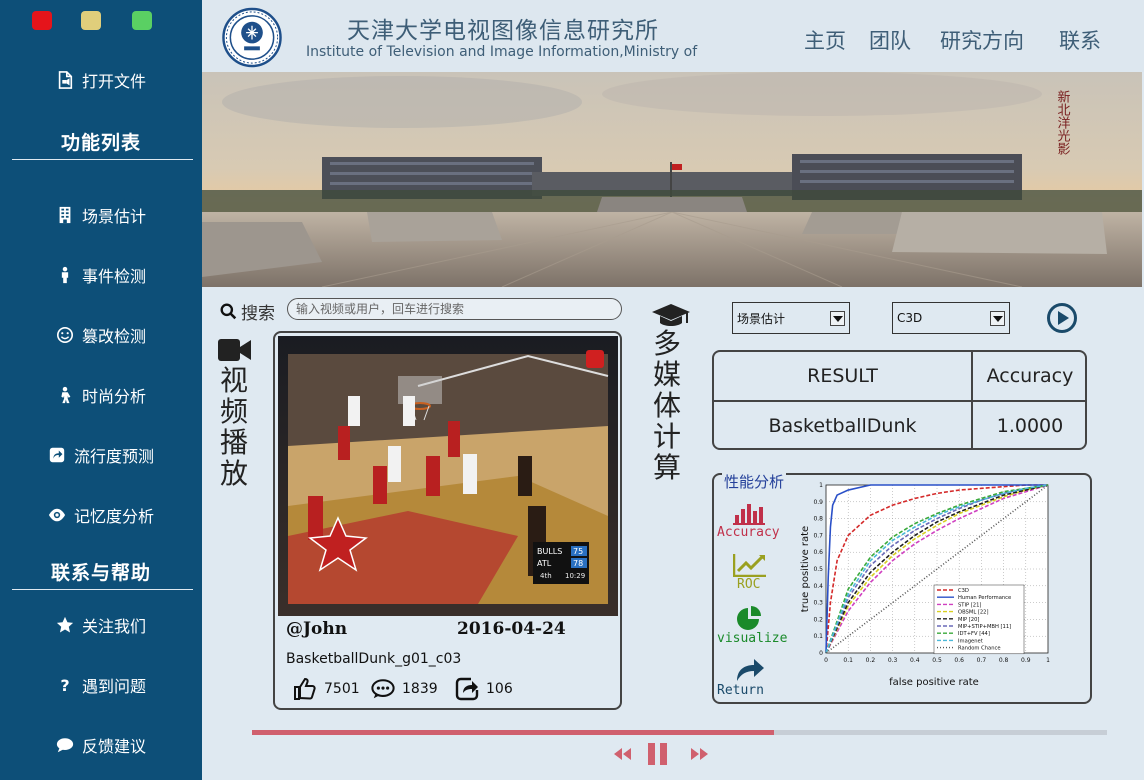  I want to click on roc-xtick-label: 0.2, so click(871, 660).